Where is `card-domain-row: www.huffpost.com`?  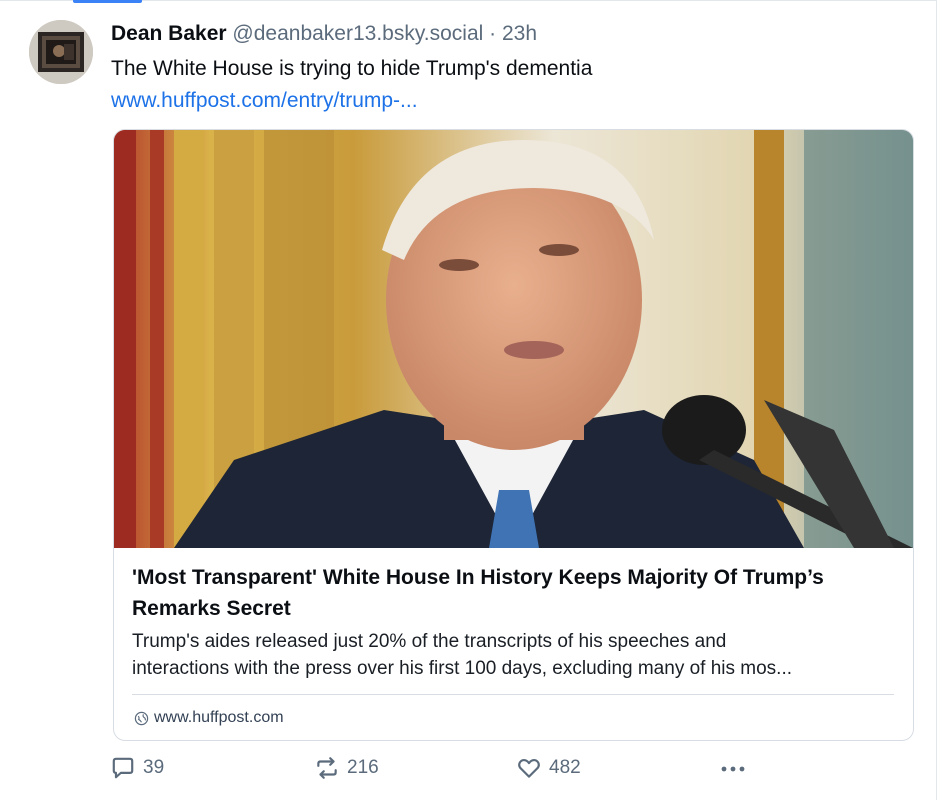 card-domain-row: www.huffpost.com is located at coordinates (209, 718).